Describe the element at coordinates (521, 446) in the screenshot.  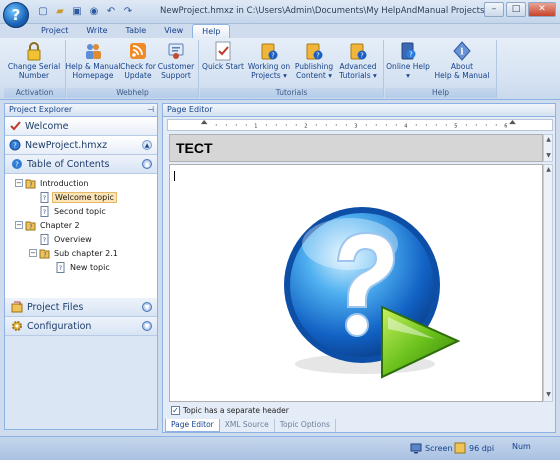
I see `num-lock-indicator: Num` at that location.